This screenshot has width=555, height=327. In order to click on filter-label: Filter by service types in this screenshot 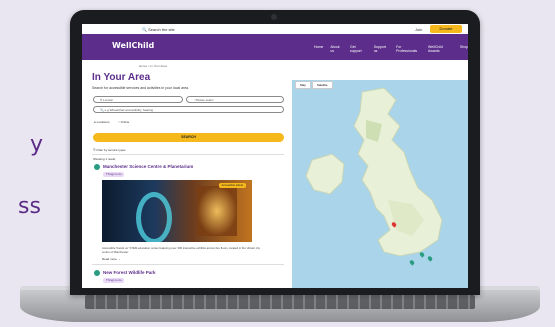, I will do `click(111, 150)`.